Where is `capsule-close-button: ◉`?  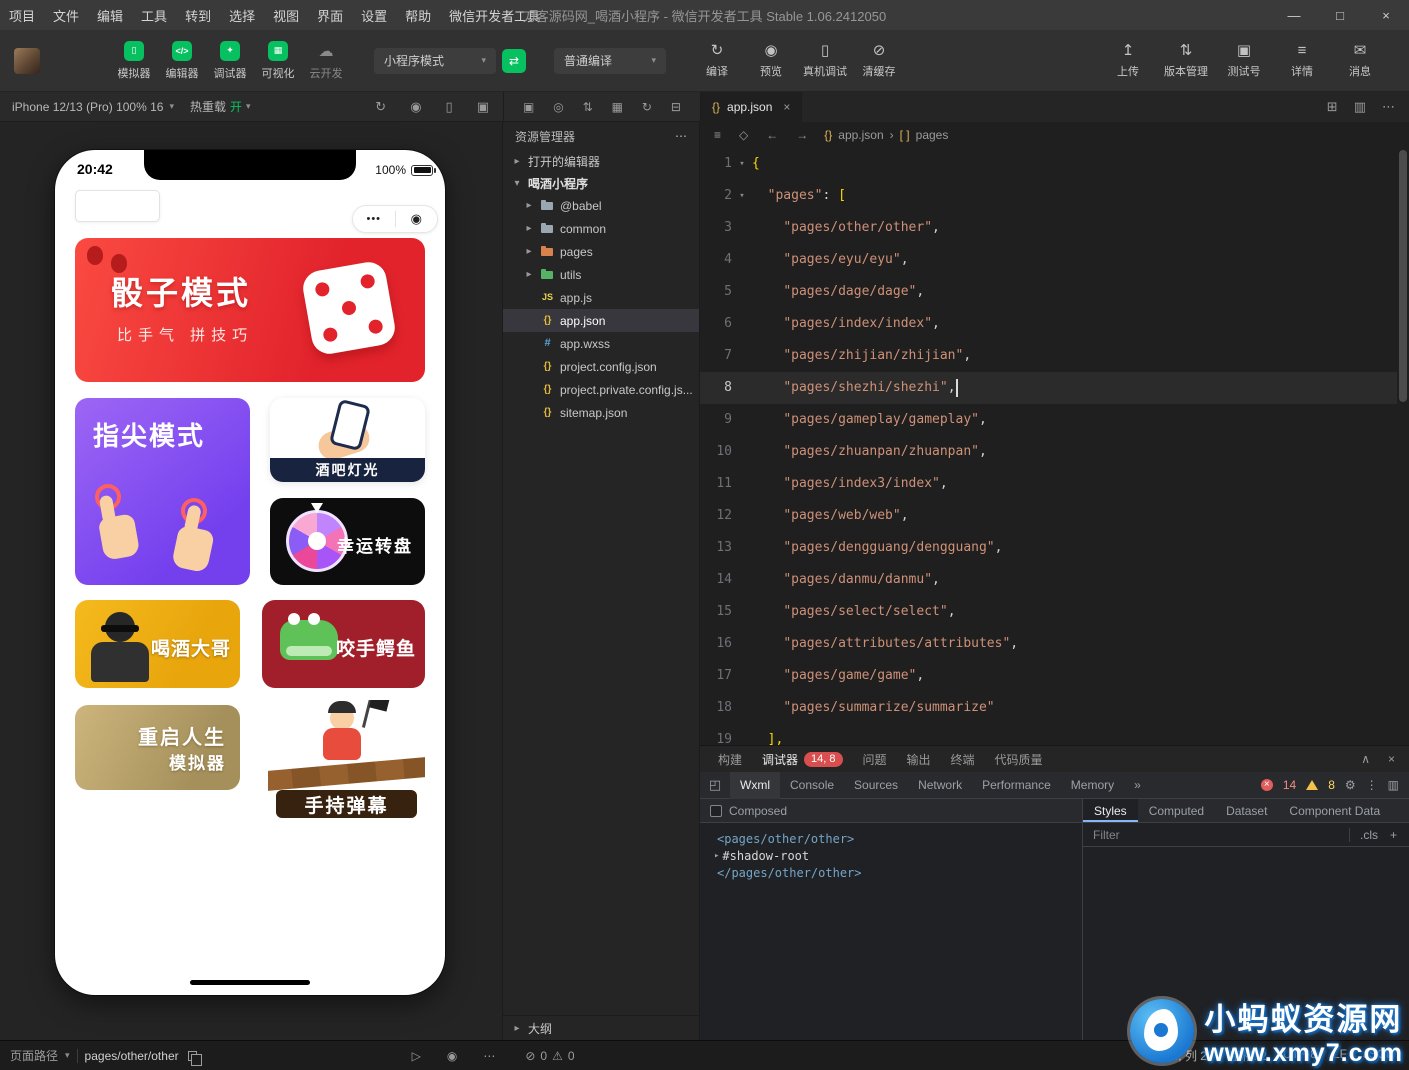
capsule-close-button: ◉ is located at coordinates (417, 219).